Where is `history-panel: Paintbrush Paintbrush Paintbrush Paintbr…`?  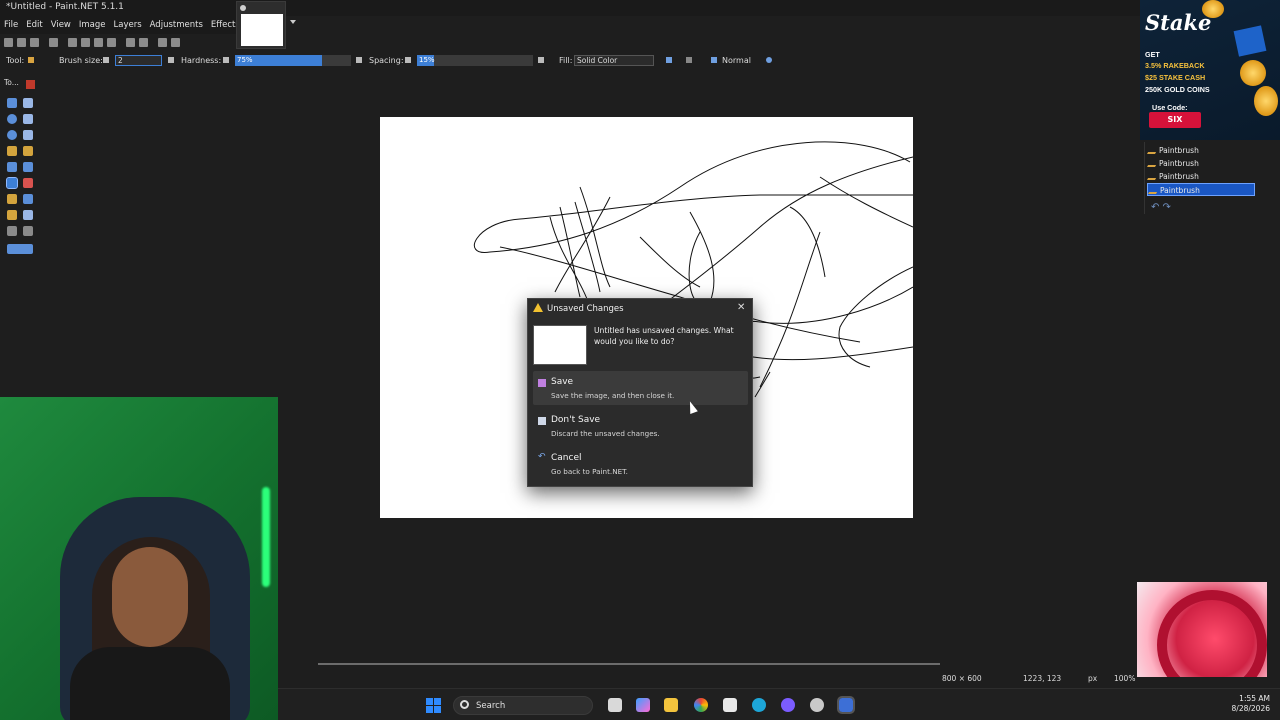 history-panel: Paintbrush Paintbrush Paintbrush Paintbr… is located at coordinates (1203, 178).